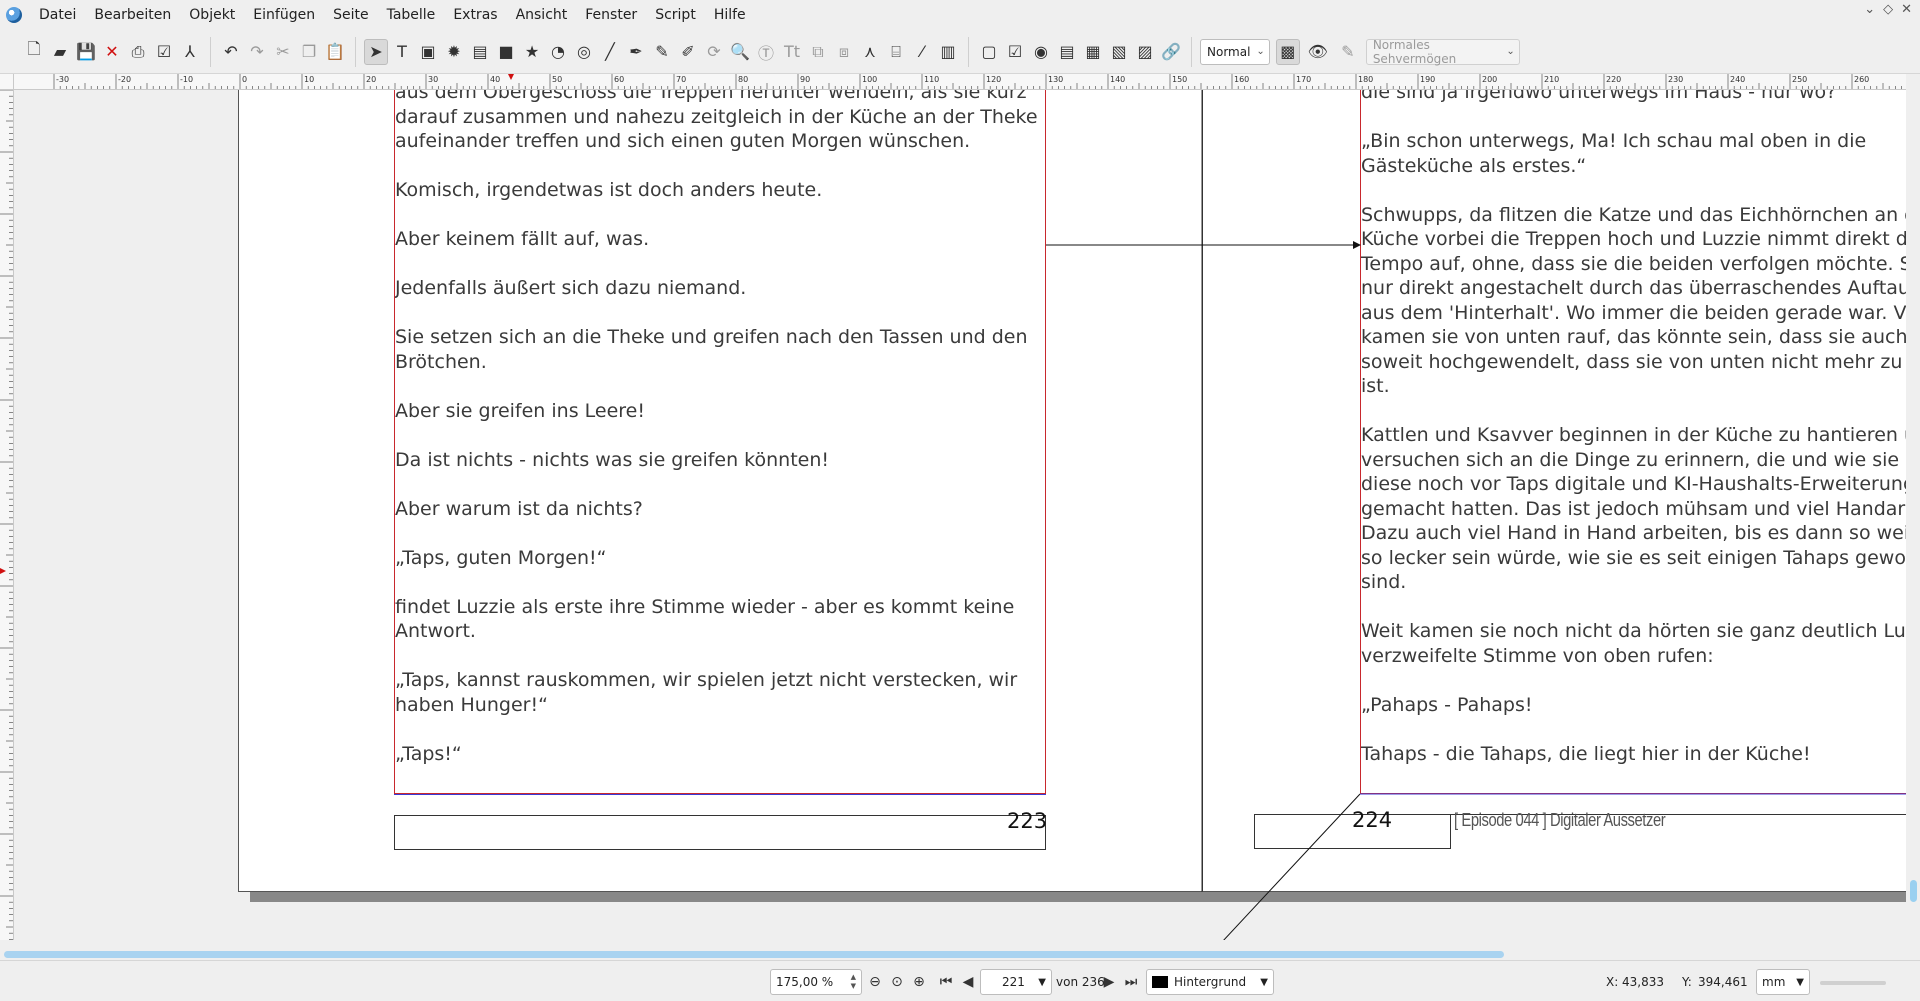 This screenshot has width=1920, height=1001. What do you see at coordinates (1171, 52) in the screenshot?
I see `pdf-link-icon: 🔗` at bounding box center [1171, 52].